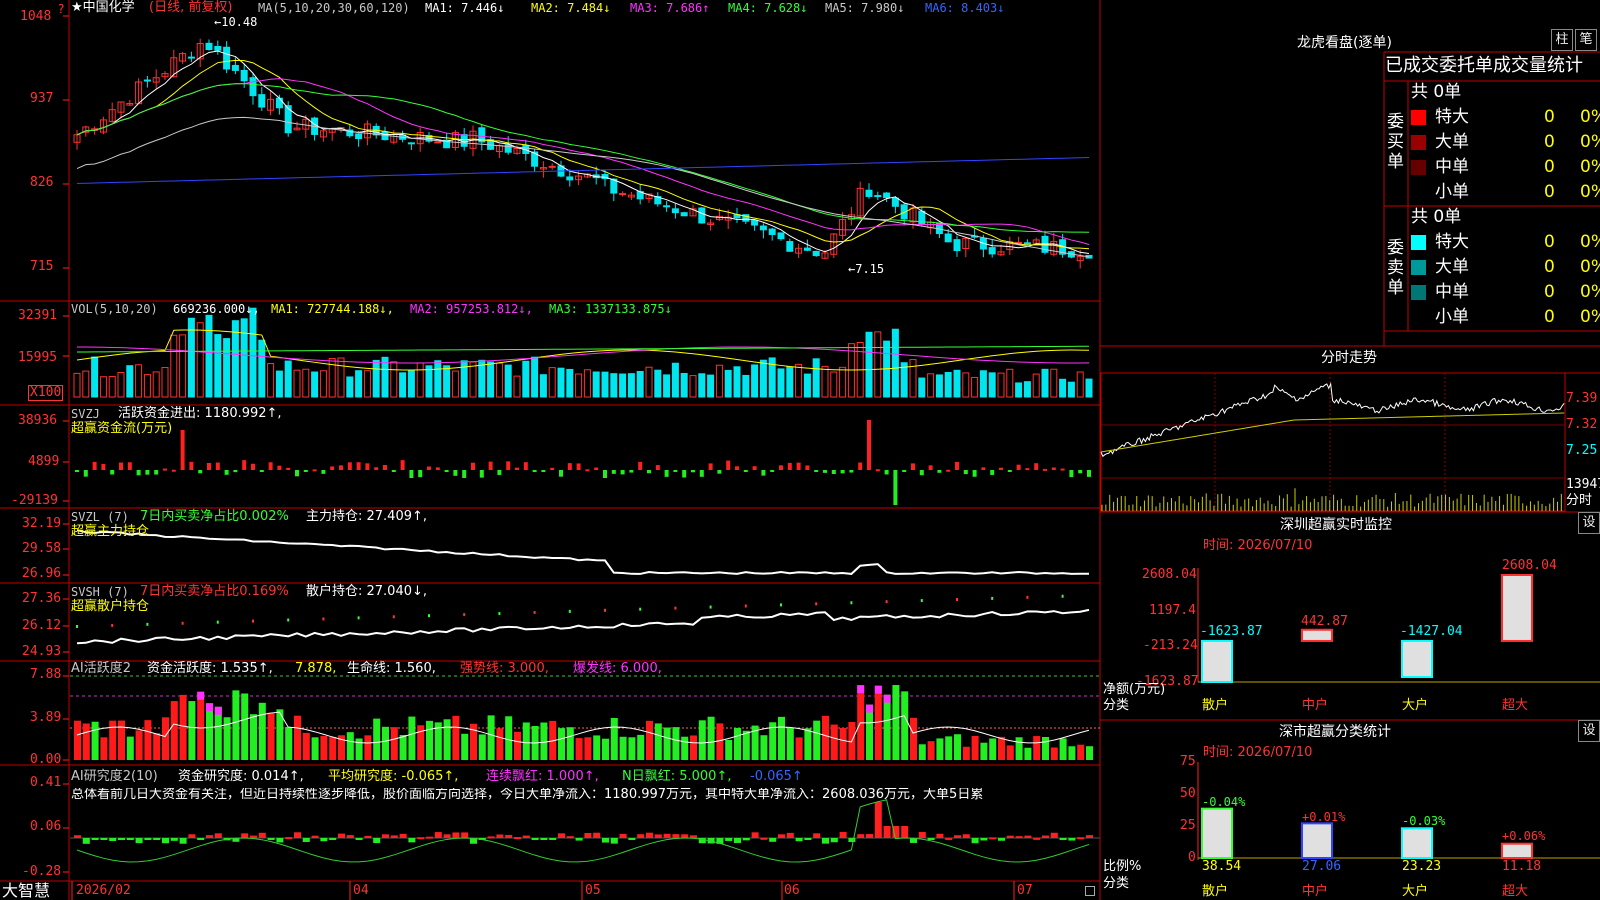 The width and height of the screenshot is (1600, 900). I want to click on y-tick: 27.36, so click(42, 598).